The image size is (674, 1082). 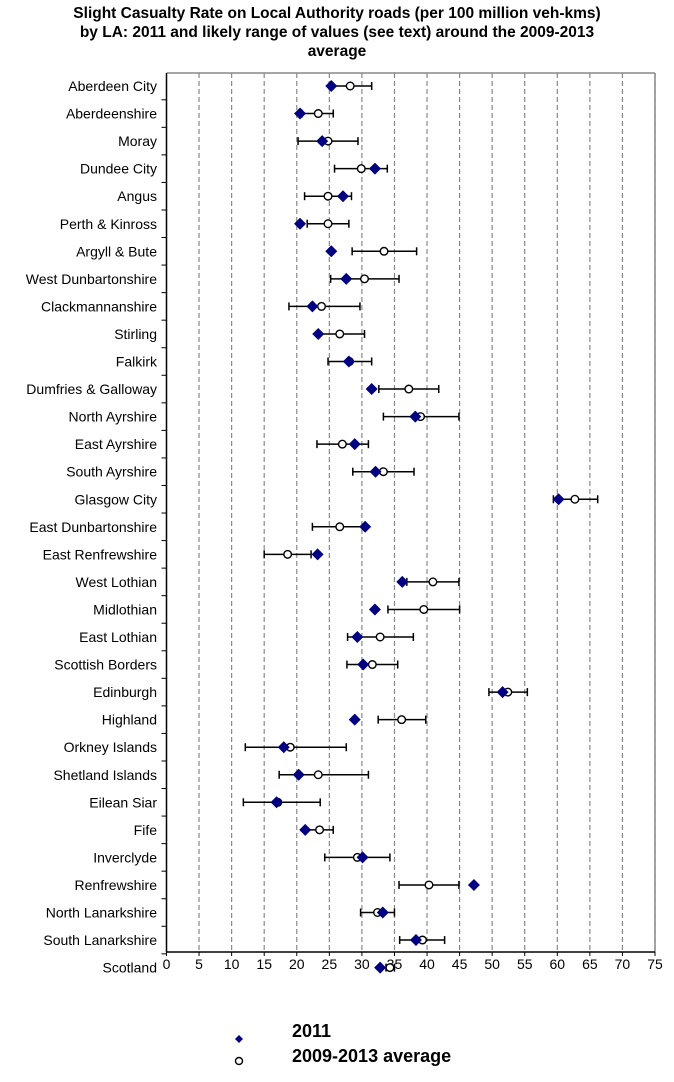 I want to click on category-label: Angus, so click(x=137, y=196).